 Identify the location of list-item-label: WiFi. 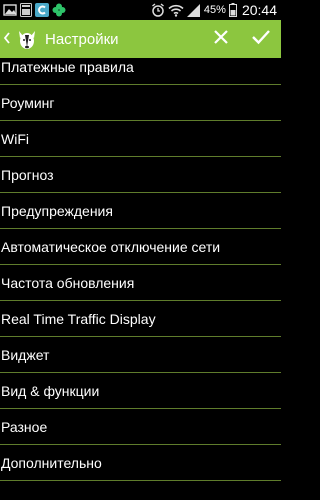
(15, 138).